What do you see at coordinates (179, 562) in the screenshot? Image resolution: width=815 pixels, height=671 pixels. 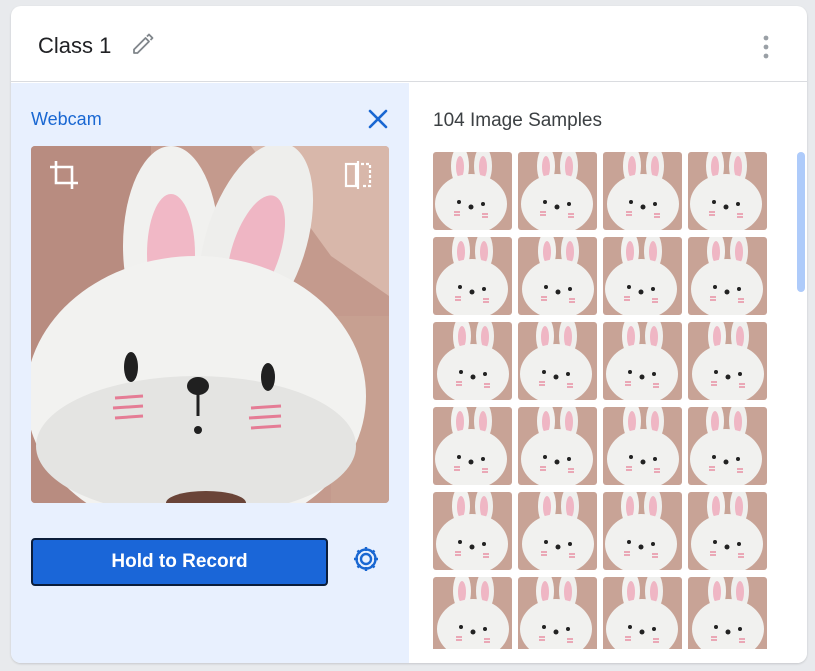 I see `hold-to-record-button: Hold to Record` at bounding box center [179, 562].